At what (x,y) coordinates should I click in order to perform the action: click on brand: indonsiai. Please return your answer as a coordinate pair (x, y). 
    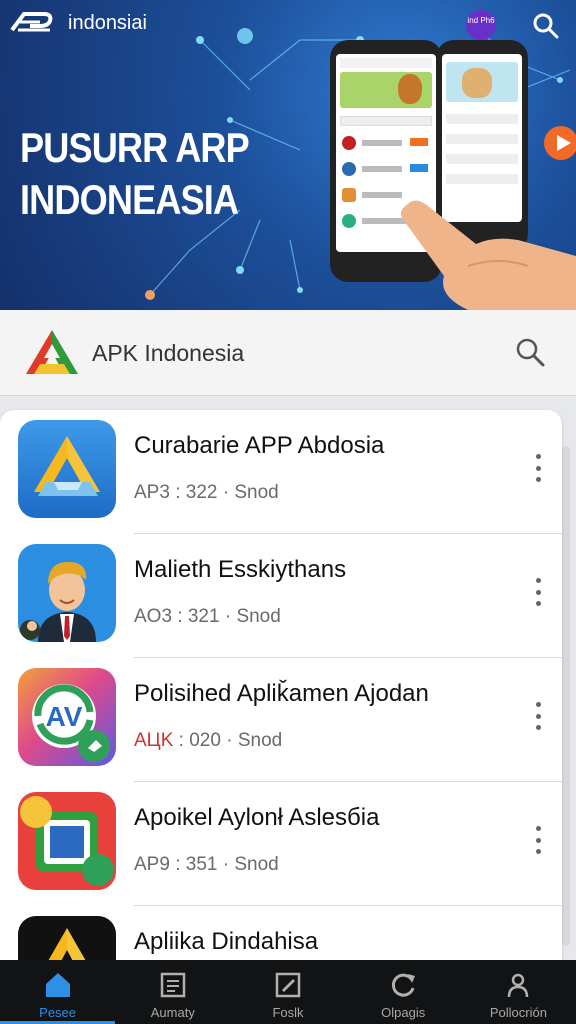
    Looking at the image, I should click on (78, 23).